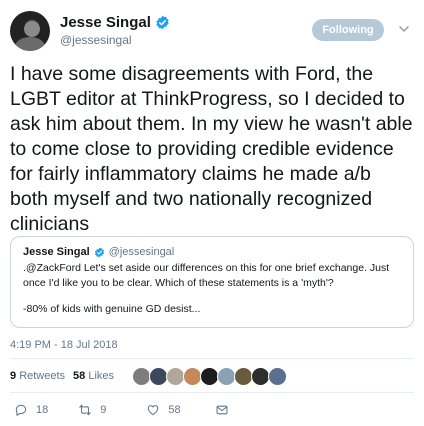 The width and height of the screenshot is (424, 426). Describe the element at coordinates (163, 410) in the screenshot. I see `like-button: 58` at that location.